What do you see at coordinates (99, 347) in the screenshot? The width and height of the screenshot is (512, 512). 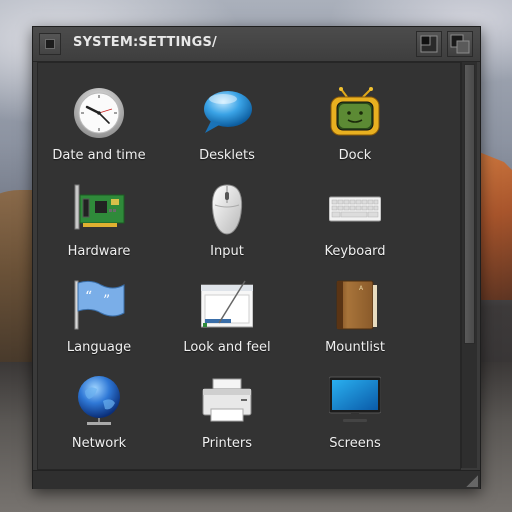 I see `icon-label: Language` at bounding box center [99, 347].